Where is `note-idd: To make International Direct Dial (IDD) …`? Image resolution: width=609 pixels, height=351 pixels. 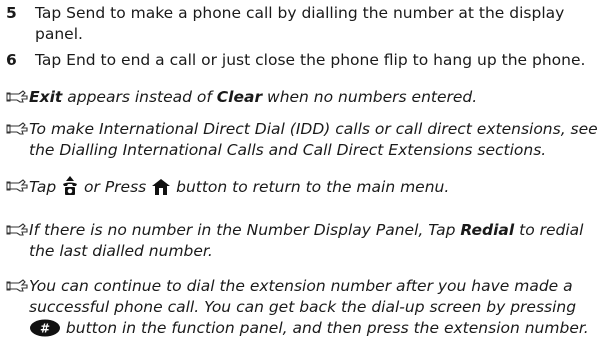 note-idd: To make International Direct Dial (IDD) … is located at coordinates (306, 141).